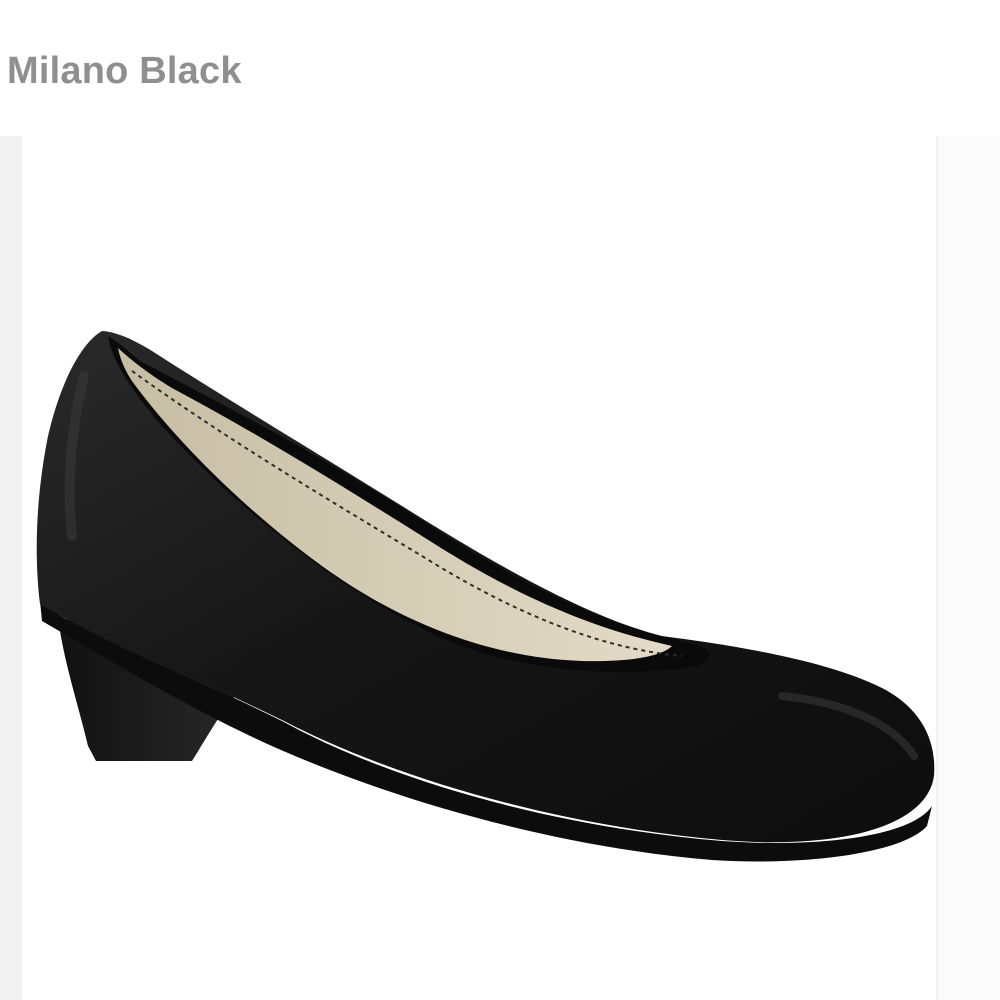 This screenshot has height=1000, width=1000. I want to click on product-title: Milano Black, so click(124, 71).